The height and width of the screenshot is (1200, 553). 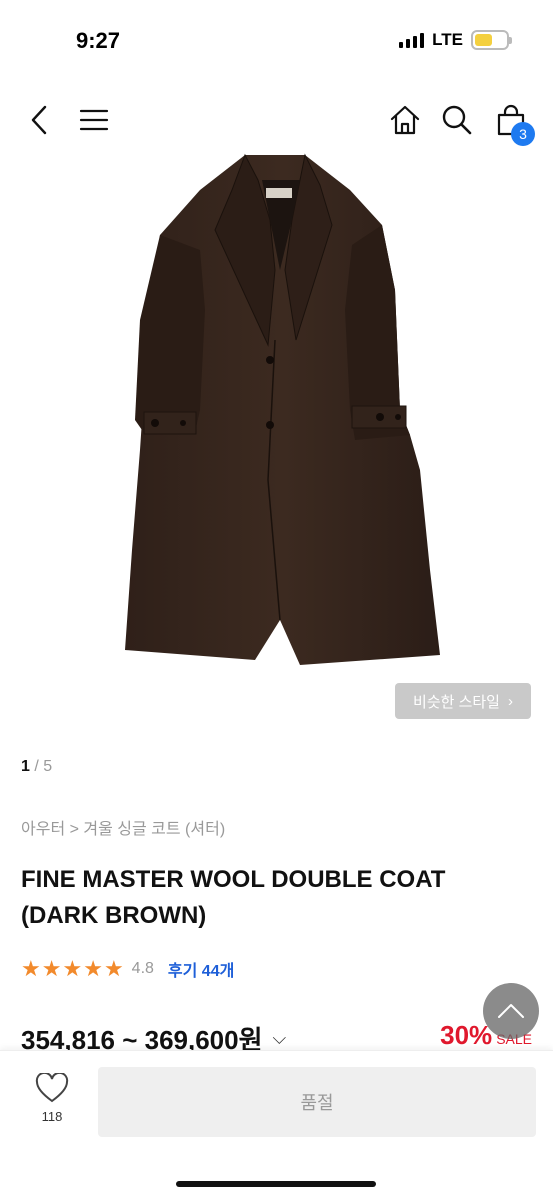 I want to click on search-button, so click(x=457, y=120).